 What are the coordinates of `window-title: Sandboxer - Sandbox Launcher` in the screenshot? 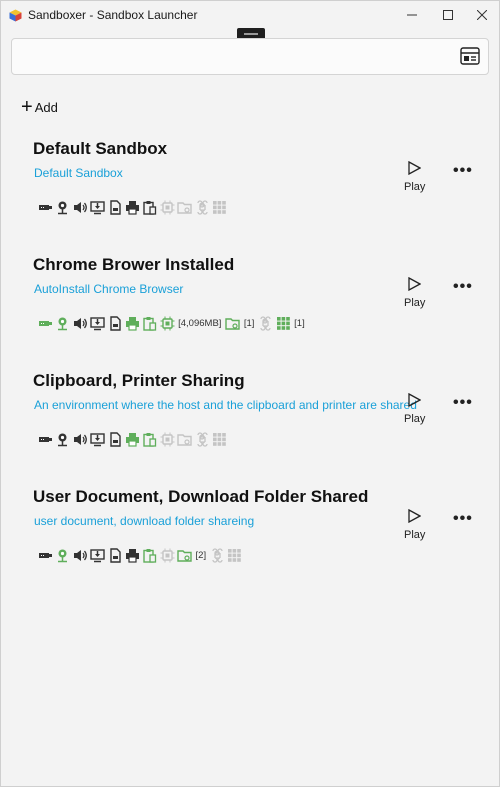 It's located at (113, 15).